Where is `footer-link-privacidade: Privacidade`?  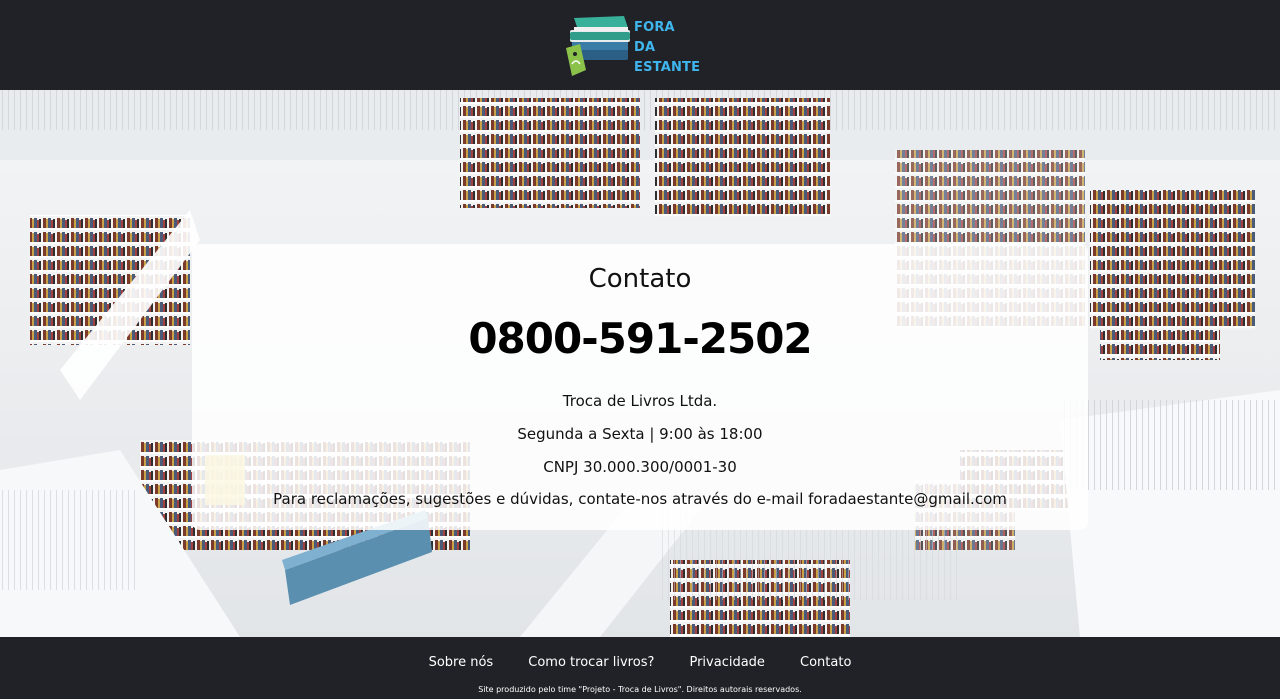 footer-link-privacidade: Privacidade is located at coordinates (726, 663).